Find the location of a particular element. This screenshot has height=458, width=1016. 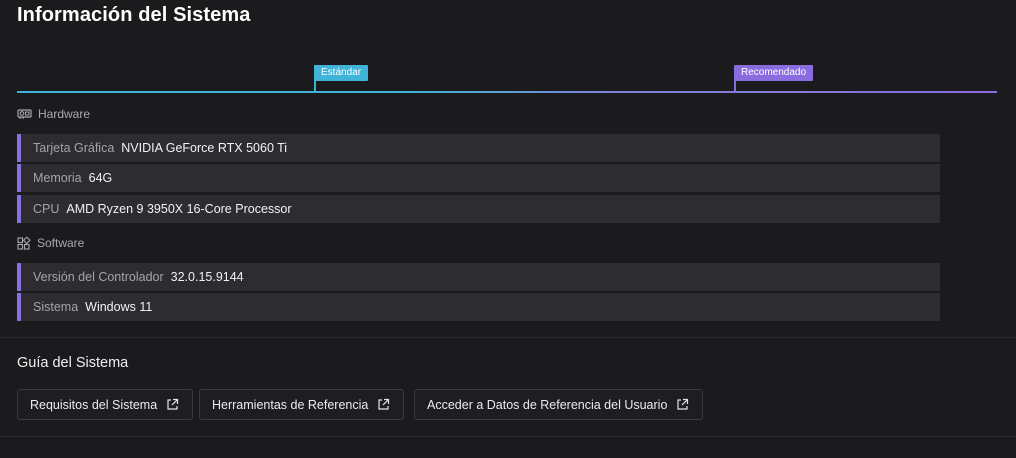

cpu-row: CPU AMD Ryzen 9 3950X 16-Core Processor is located at coordinates (478, 209).